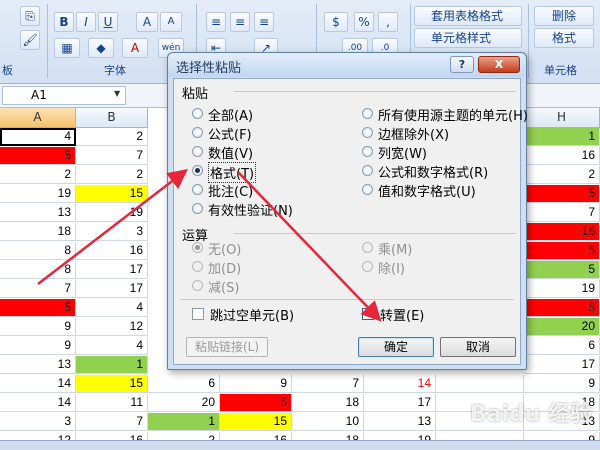 The width and height of the screenshot is (600, 450). Describe the element at coordinates (367, 151) in the screenshot. I see `radio-paste-column-widths` at that location.